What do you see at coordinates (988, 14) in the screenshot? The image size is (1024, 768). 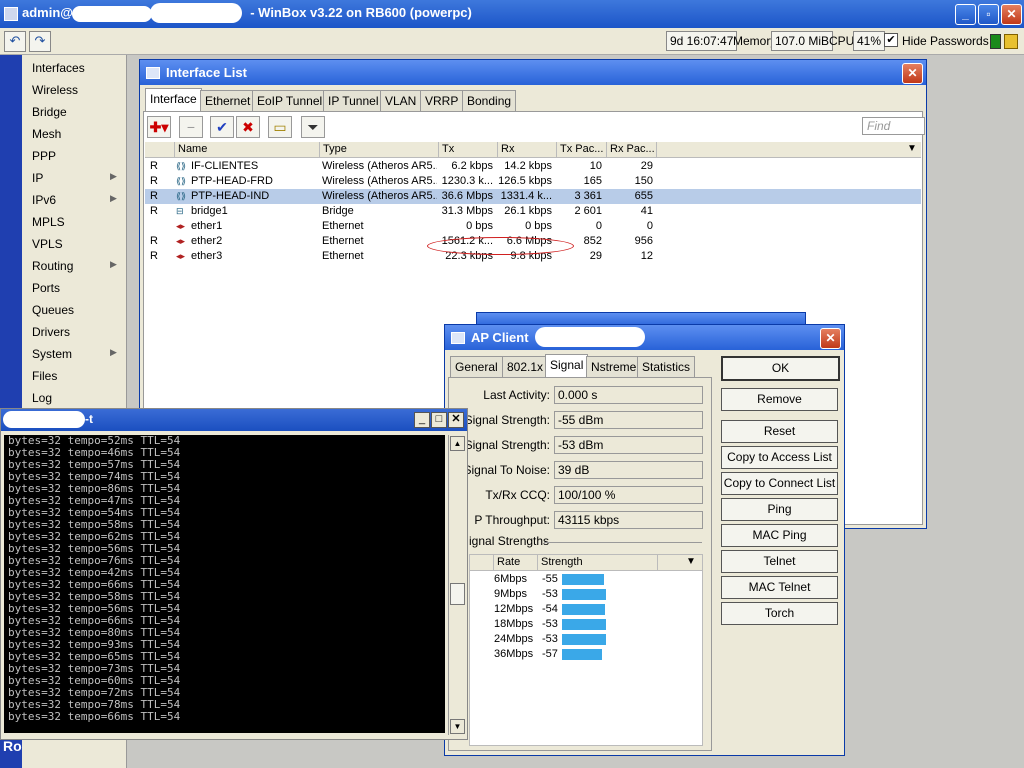 I see `maximize-button: ▫` at bounding box center [988, 14].